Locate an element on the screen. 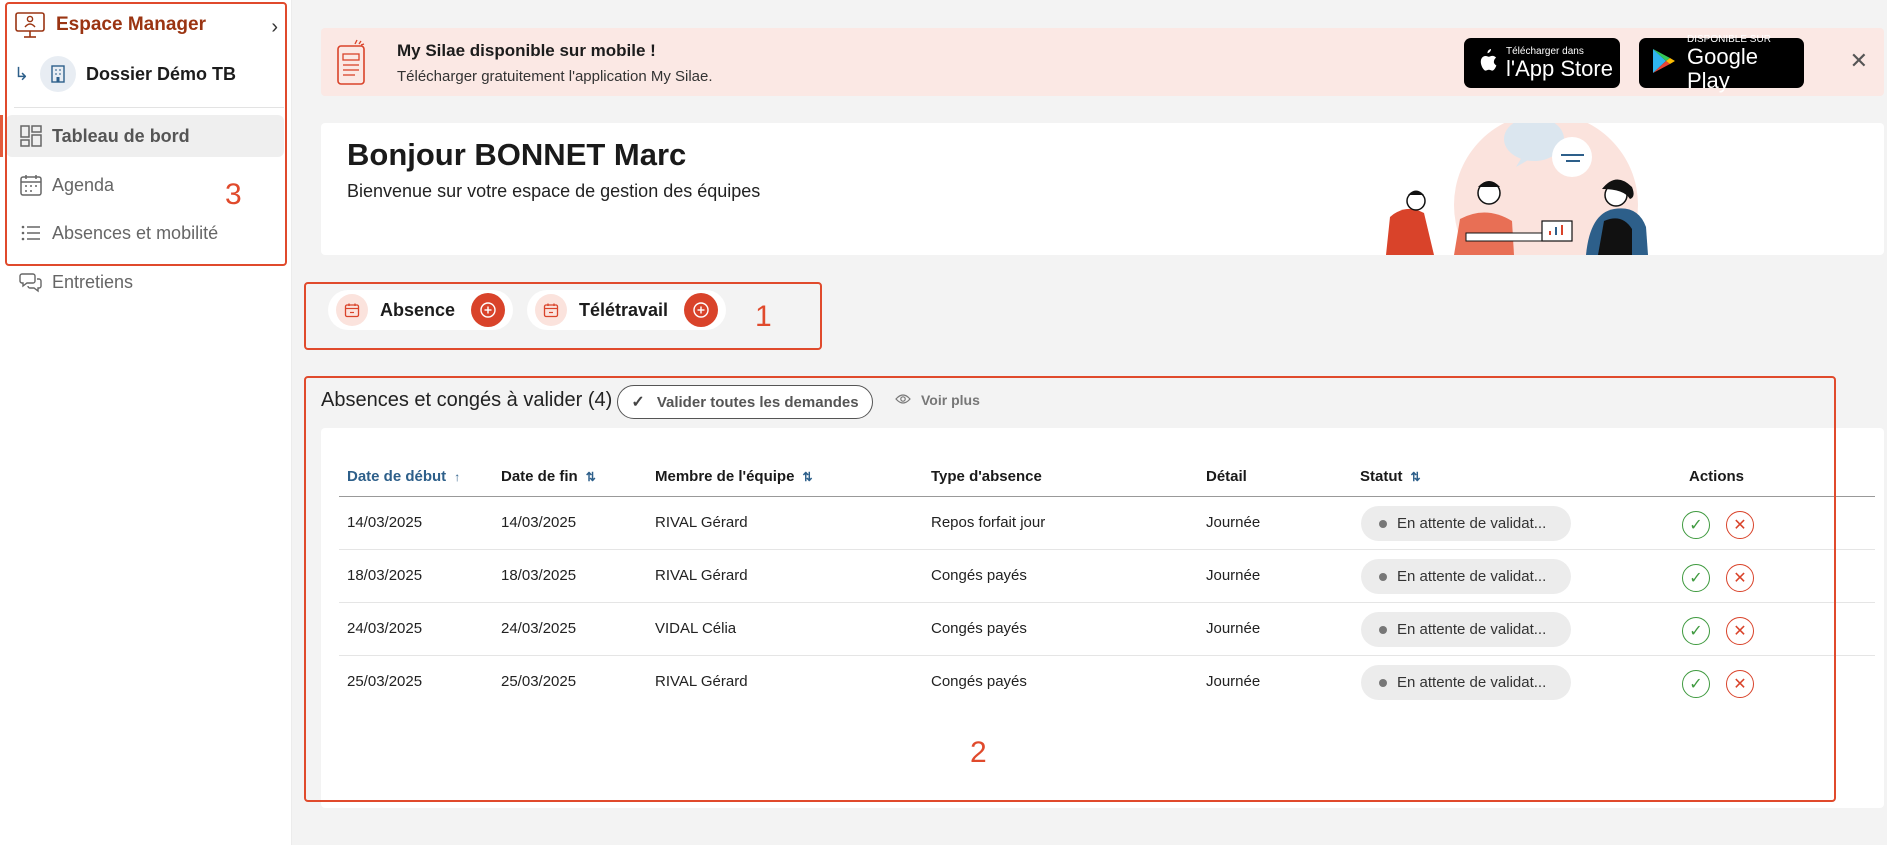 This screenshot has height=845, width=1887. googleplay-small-label: DISPONIBLE SUR is located at coordinates (1729, 39).